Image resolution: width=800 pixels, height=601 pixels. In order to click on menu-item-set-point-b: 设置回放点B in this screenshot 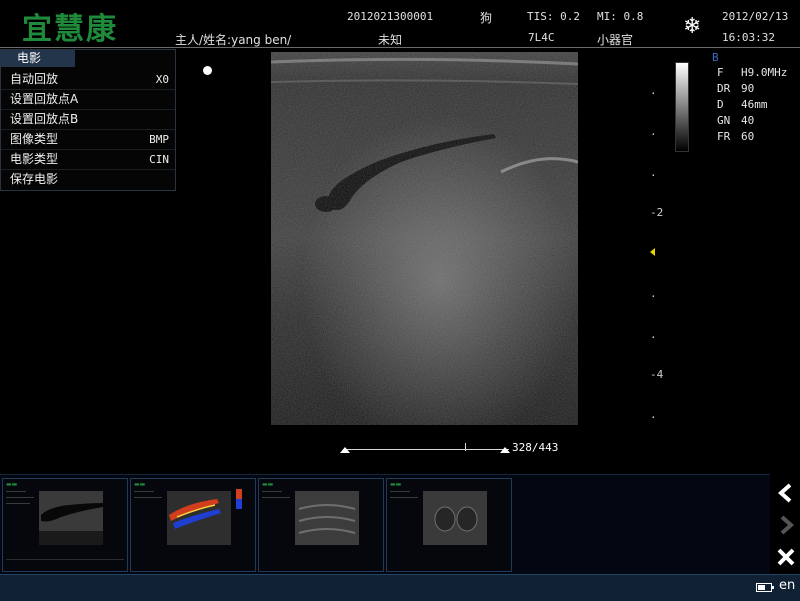, I will do `click(88, 120)`.